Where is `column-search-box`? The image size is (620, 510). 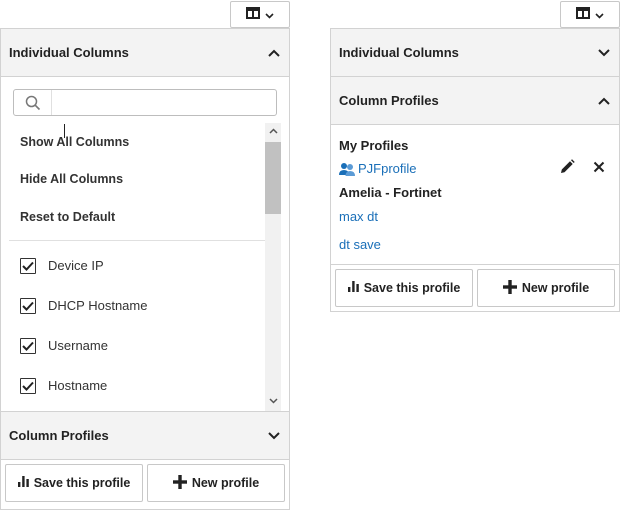 column-search-box is located at coordinates (145, 113).